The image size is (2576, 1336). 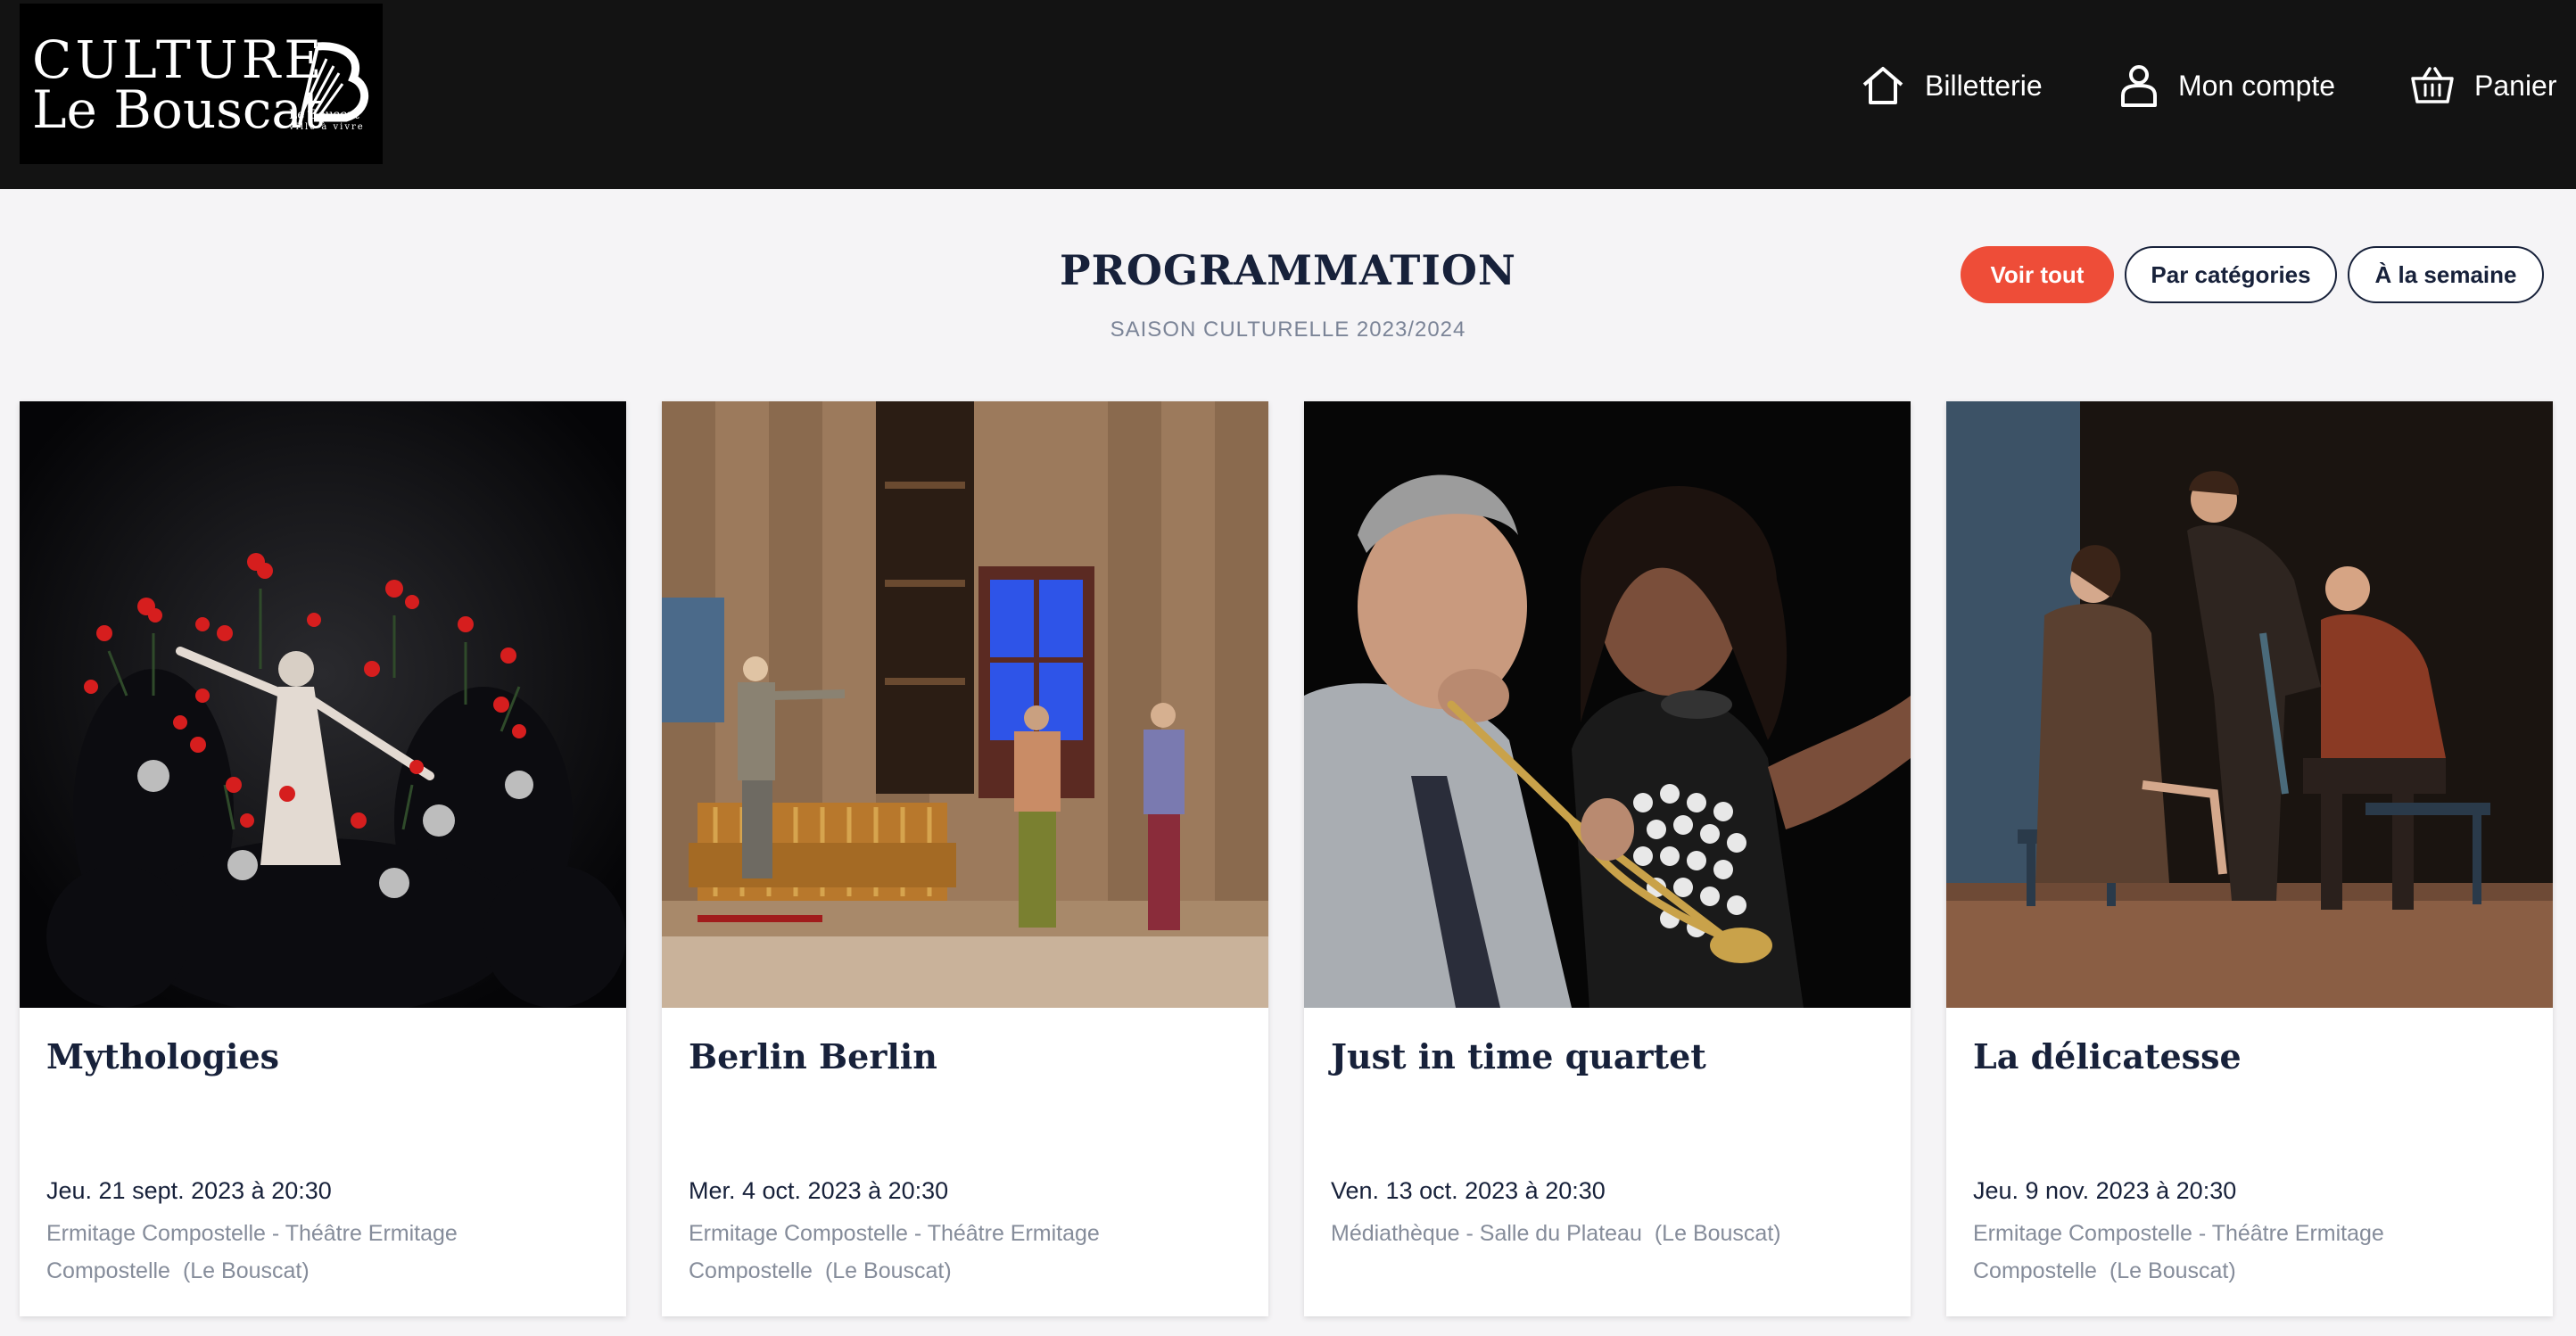 I want to click on event-date: Mer. 4 oct. 2023 à 20:30, so click(x=819, y=1190).